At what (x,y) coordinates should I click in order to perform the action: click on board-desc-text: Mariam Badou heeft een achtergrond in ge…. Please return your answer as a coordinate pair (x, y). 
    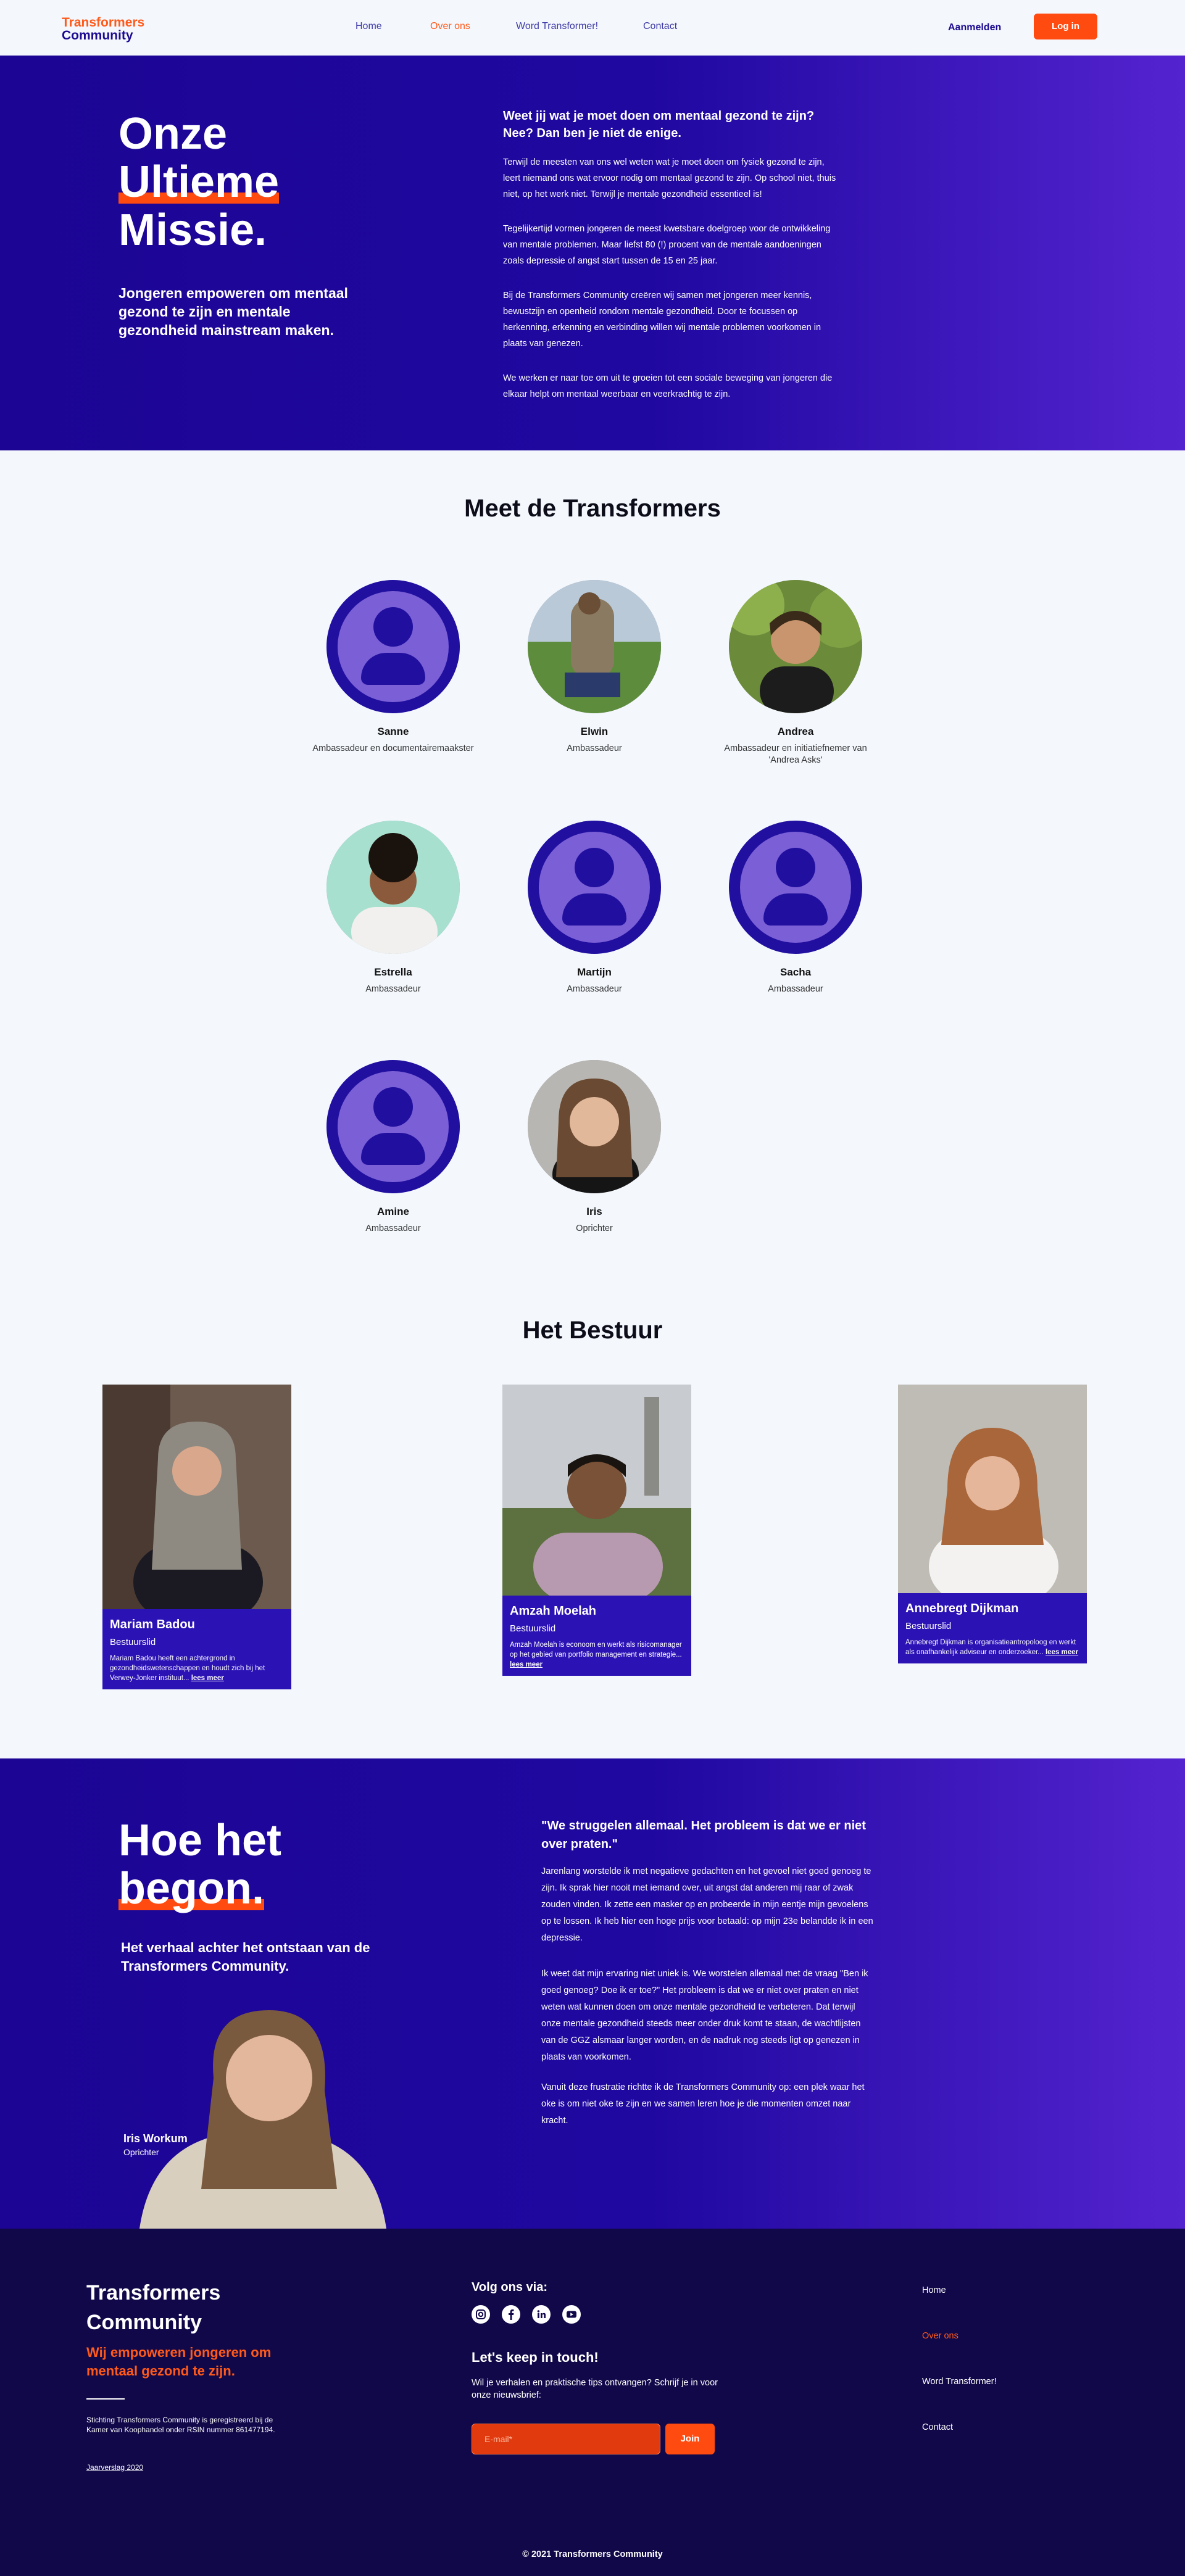
    Looking at the image, I should click on (187, 1668).